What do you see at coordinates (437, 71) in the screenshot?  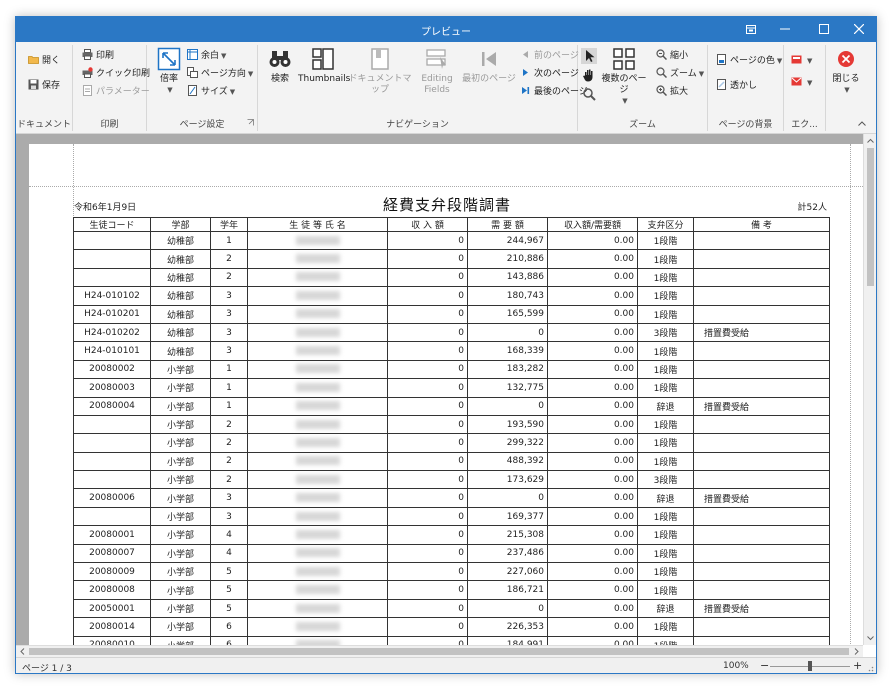 I see `editing-fields-button: Editing Fields` at bounding box center [437, 71].